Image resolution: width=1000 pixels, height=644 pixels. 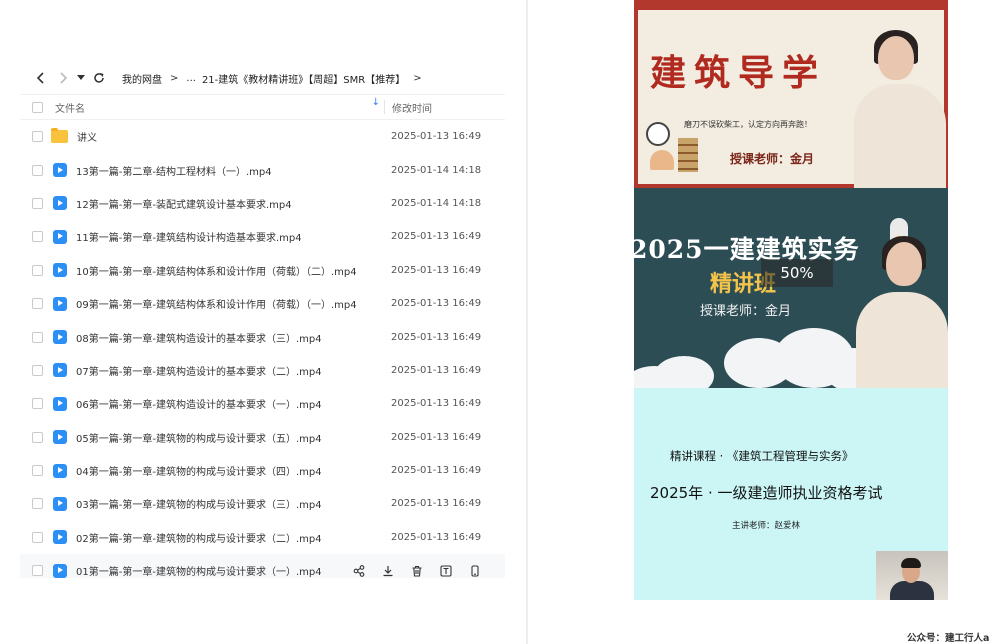 I want to click on file-name: 09第一篇-第一章-建筑结构体系和设计作用（荷载）（一）.mp4, so click(x=229, y=303).